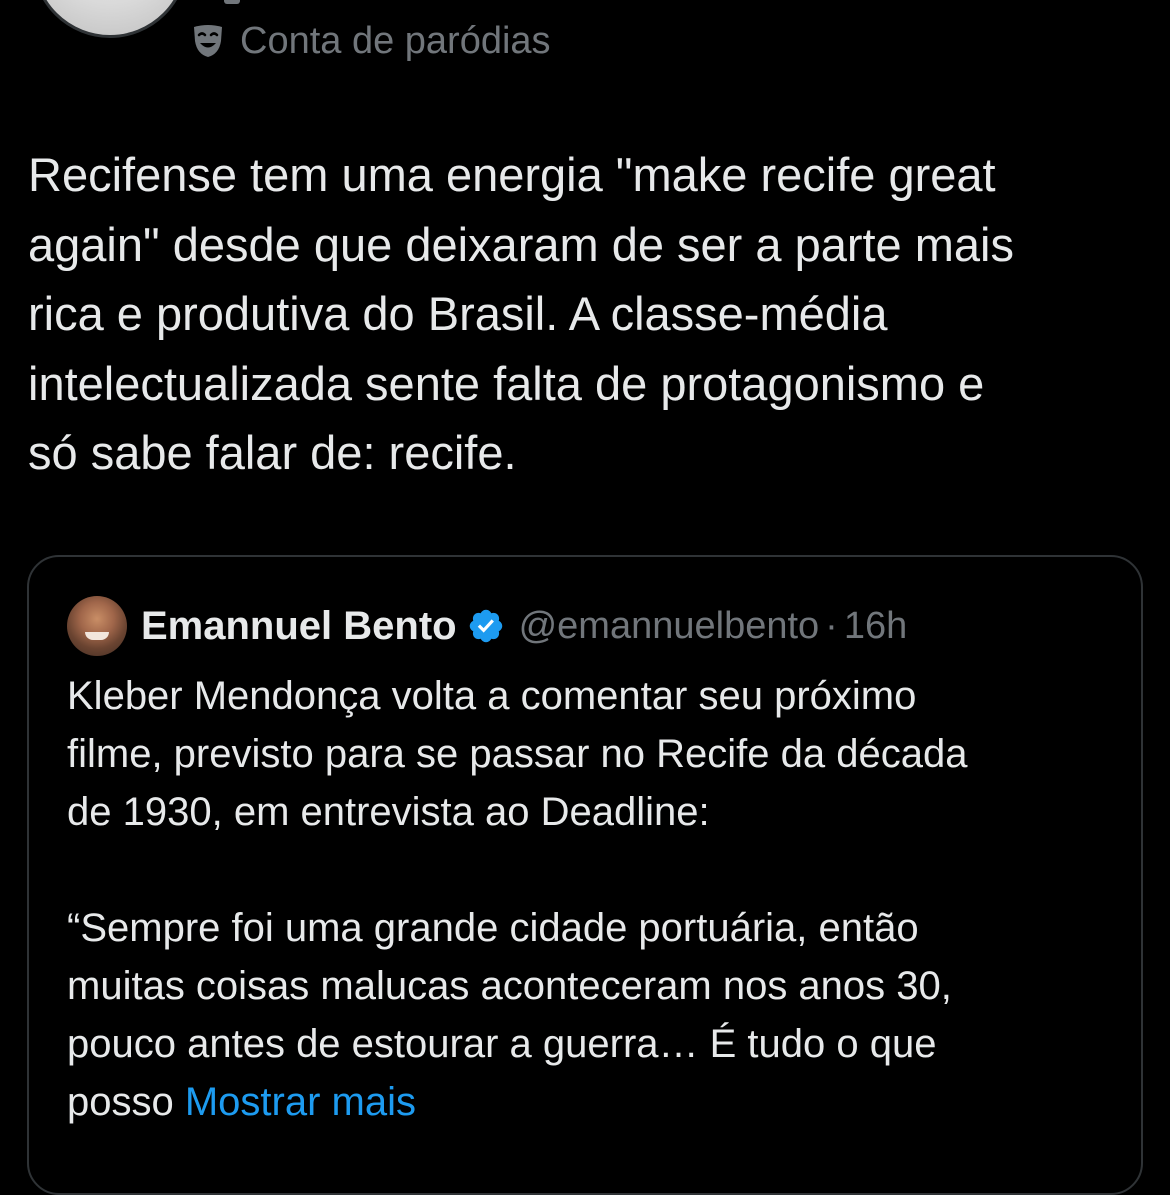  Describe the element at coordinates (875, 626) in the screenshot. I see `quoted-tweet-time: 16h` at that location.